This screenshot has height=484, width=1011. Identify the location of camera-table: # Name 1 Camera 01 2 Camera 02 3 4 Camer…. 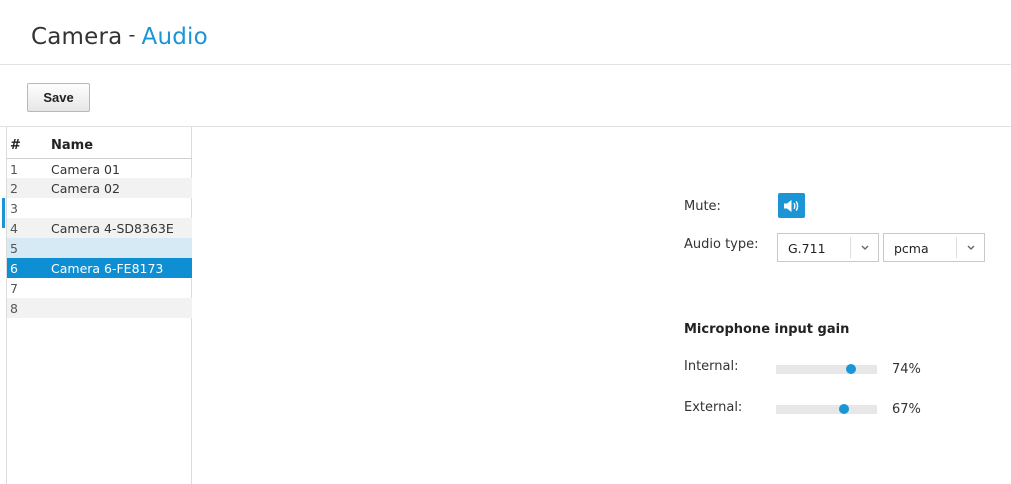
(99, 222).